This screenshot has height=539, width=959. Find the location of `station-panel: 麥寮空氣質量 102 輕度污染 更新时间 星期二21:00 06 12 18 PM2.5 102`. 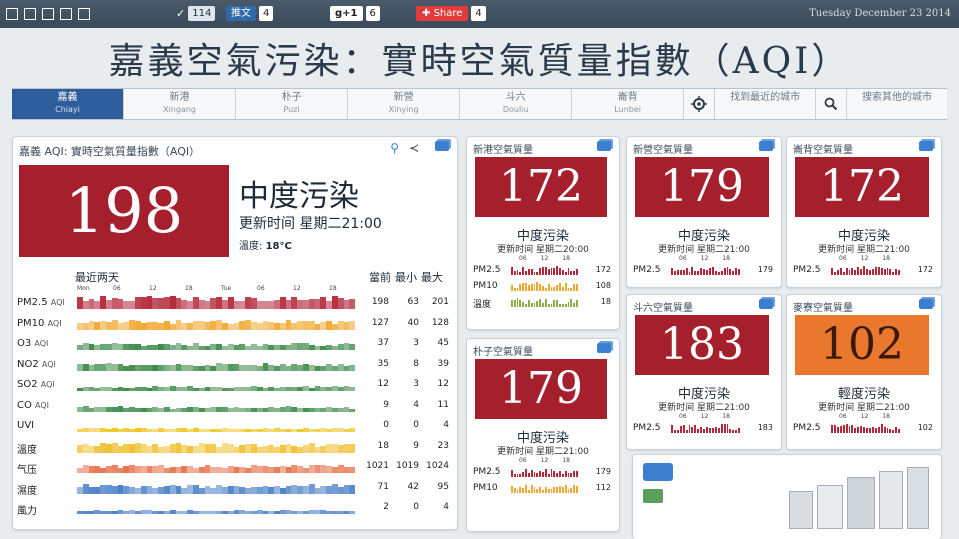

station-panel: 麥寮空氣質量 102 輕度污染 更新时间 星期二21:00 06 12 18 PM2.5 102 is located at coordinates (864, 372).